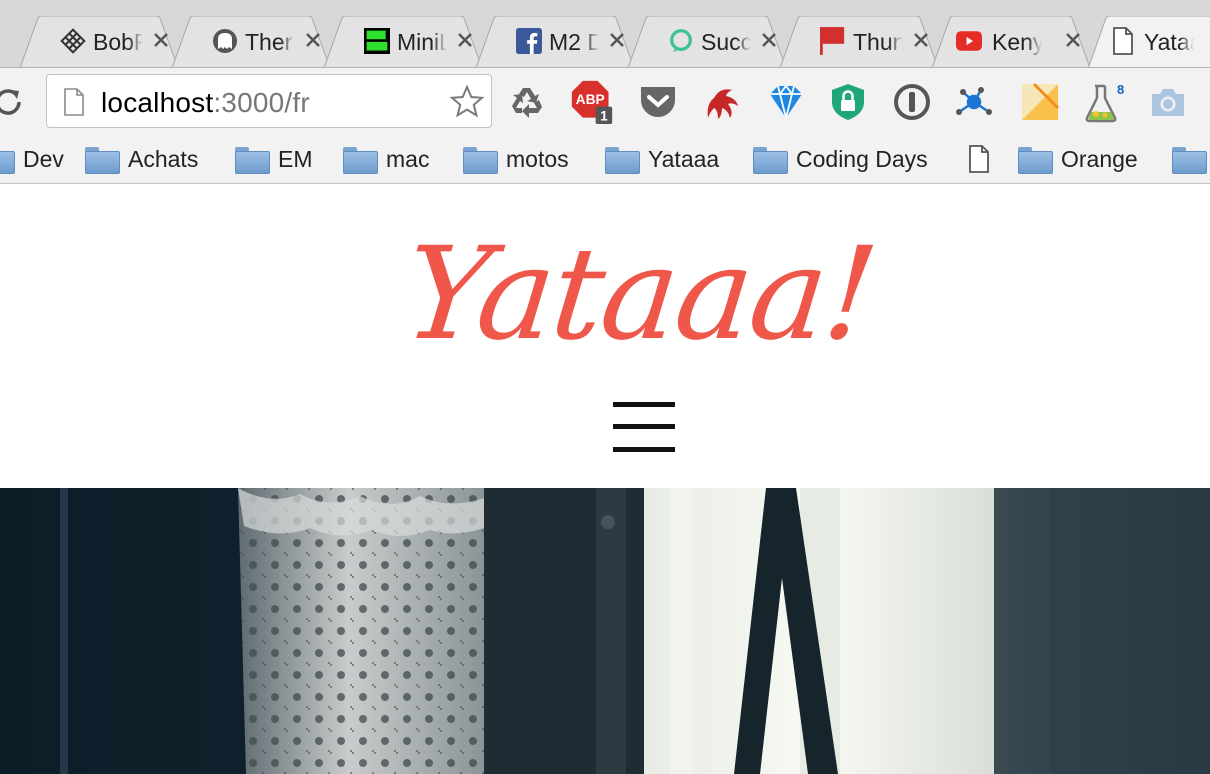  I want to click on bookmark-star-icon, so click(467, 102).